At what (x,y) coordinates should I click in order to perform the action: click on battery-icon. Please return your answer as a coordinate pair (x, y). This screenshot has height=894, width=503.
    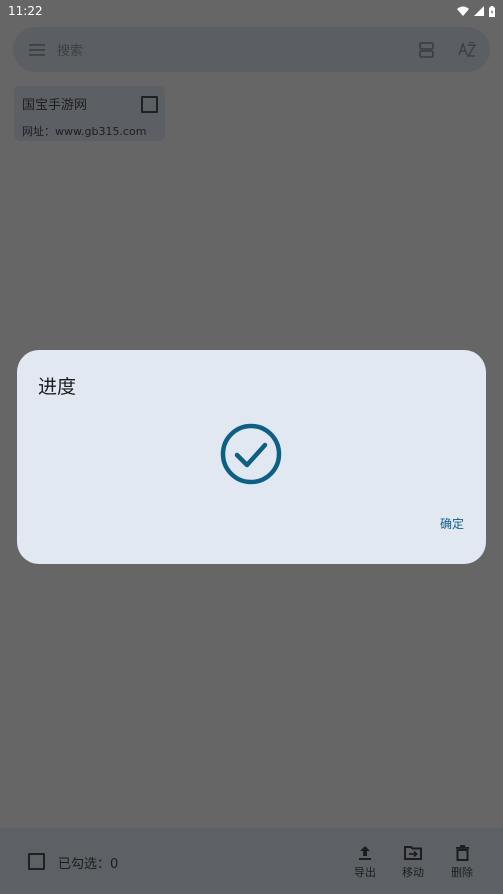
    Looking at the image, I should click on (492, 11).